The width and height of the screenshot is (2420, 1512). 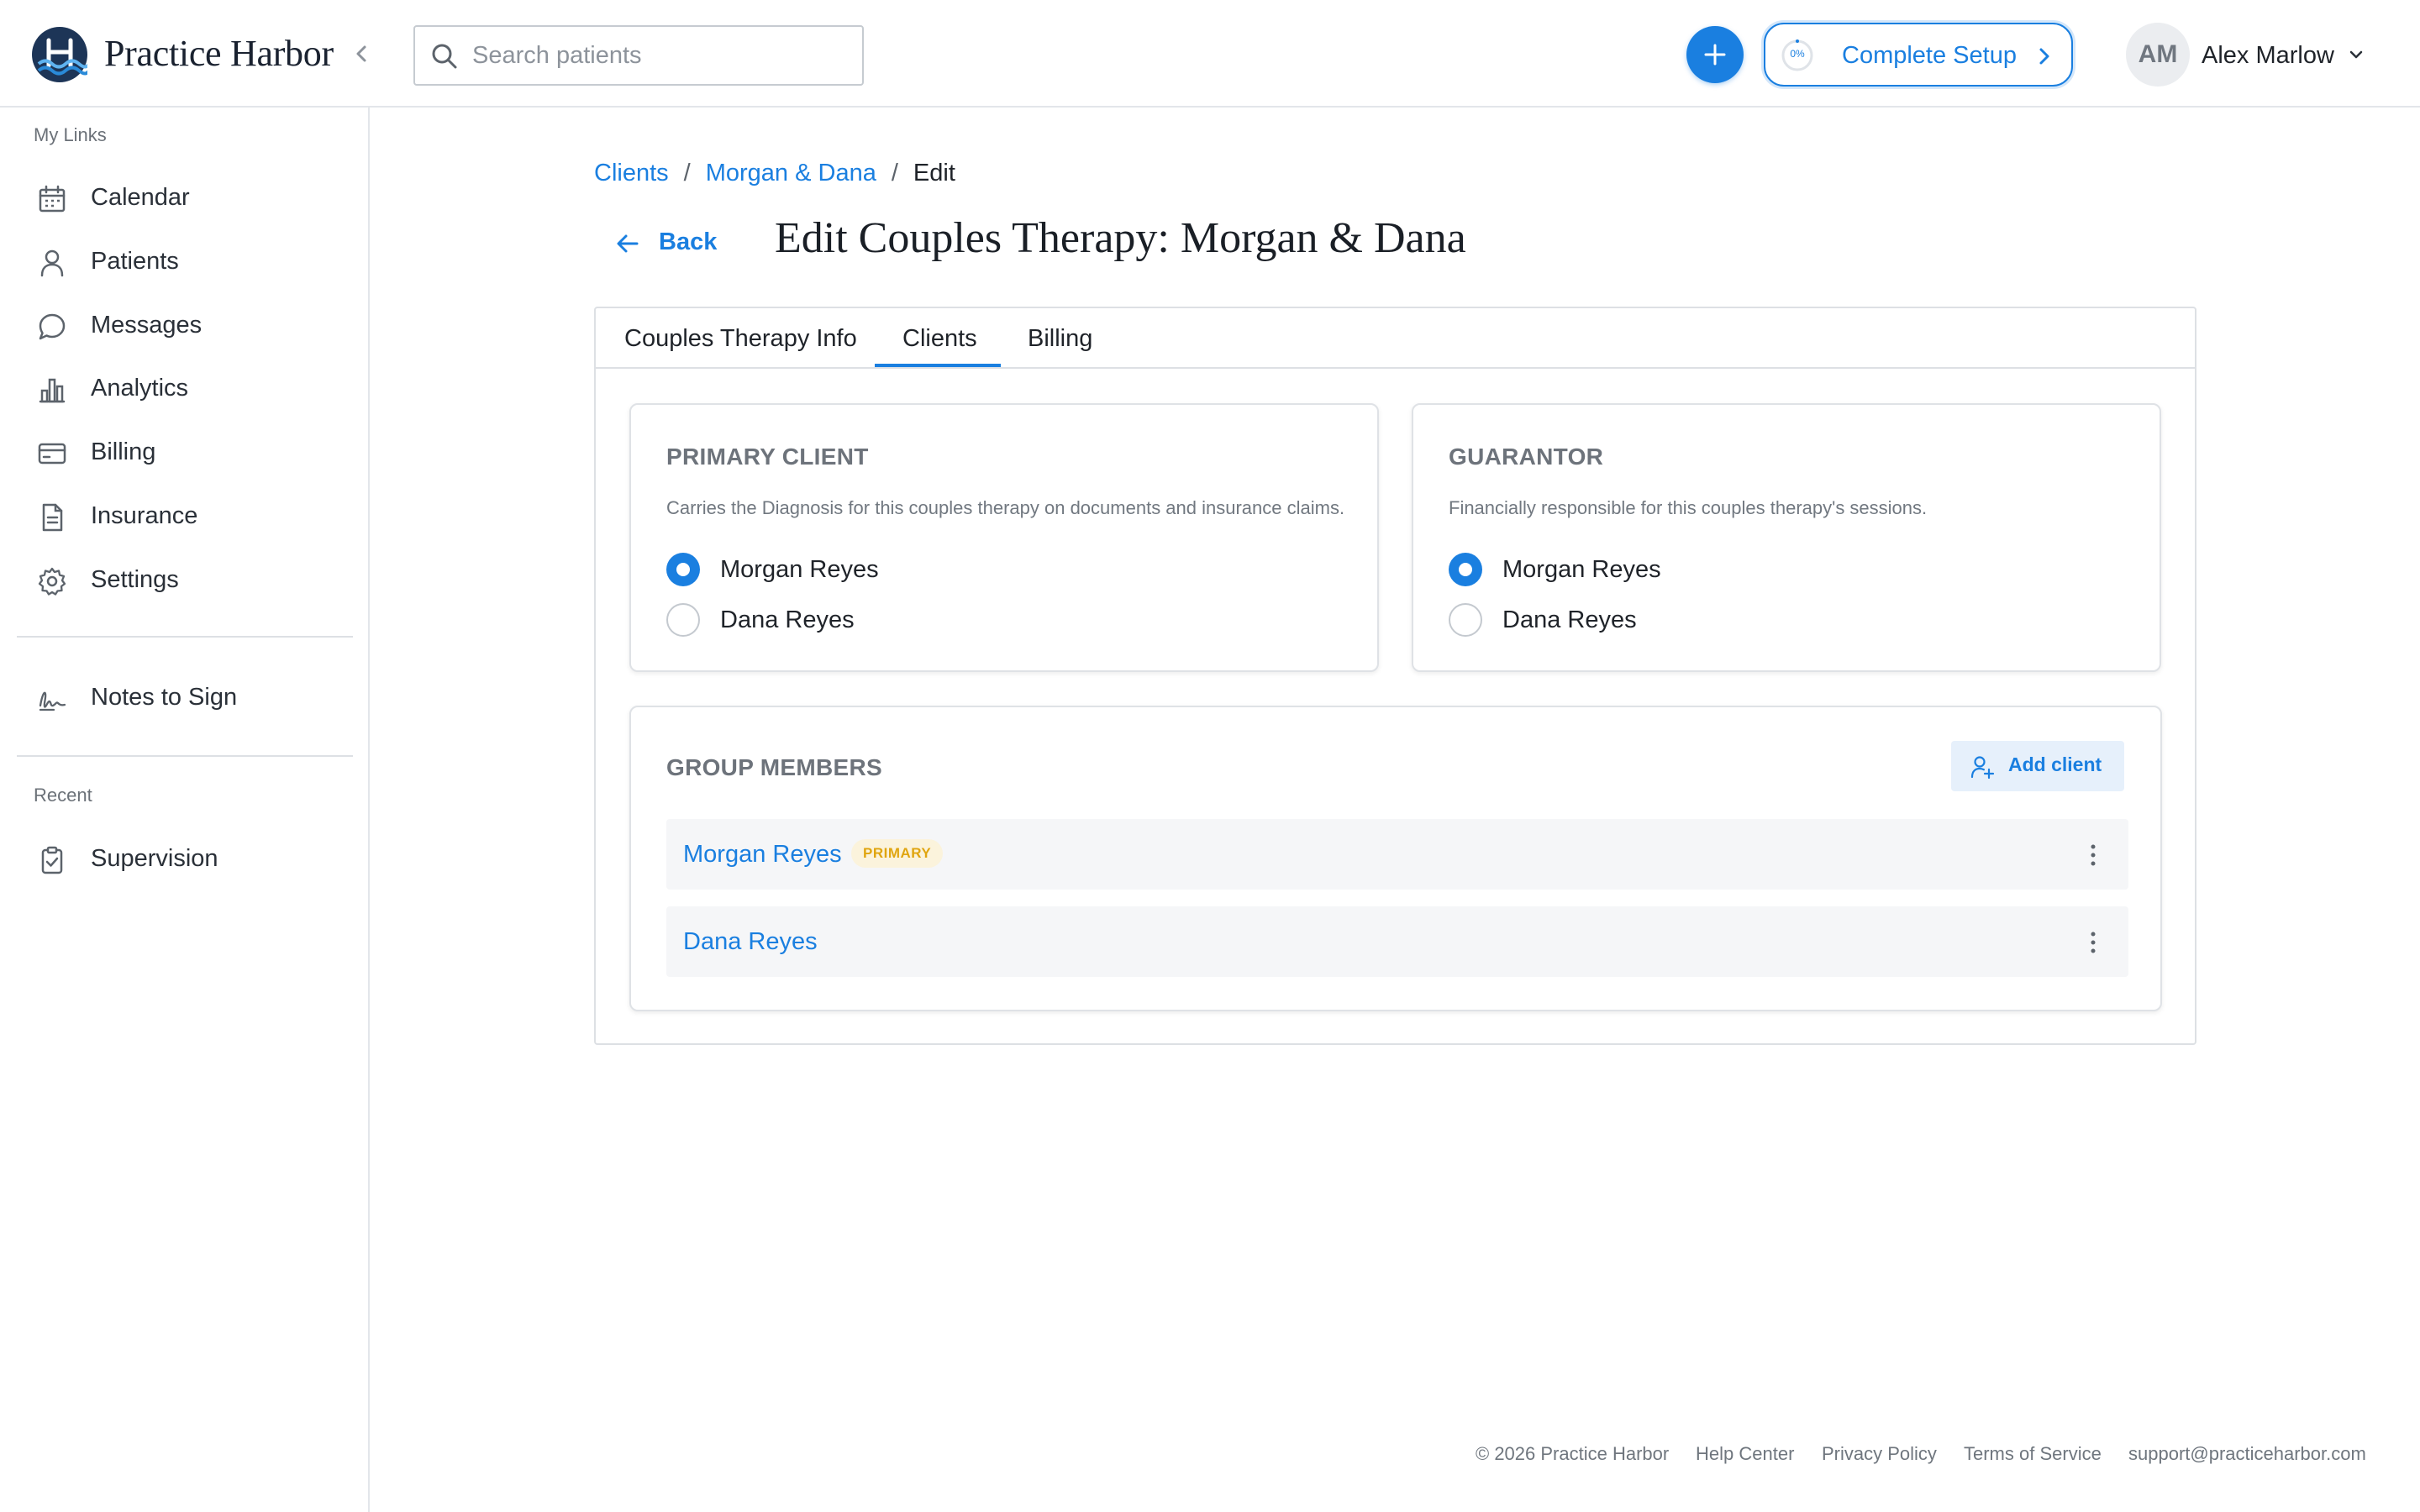 What do you see at coordinates (1527, 457) in the screenshot?
I see `guarantor-title: GUARANTOR` at bounding box center [1527, 457].